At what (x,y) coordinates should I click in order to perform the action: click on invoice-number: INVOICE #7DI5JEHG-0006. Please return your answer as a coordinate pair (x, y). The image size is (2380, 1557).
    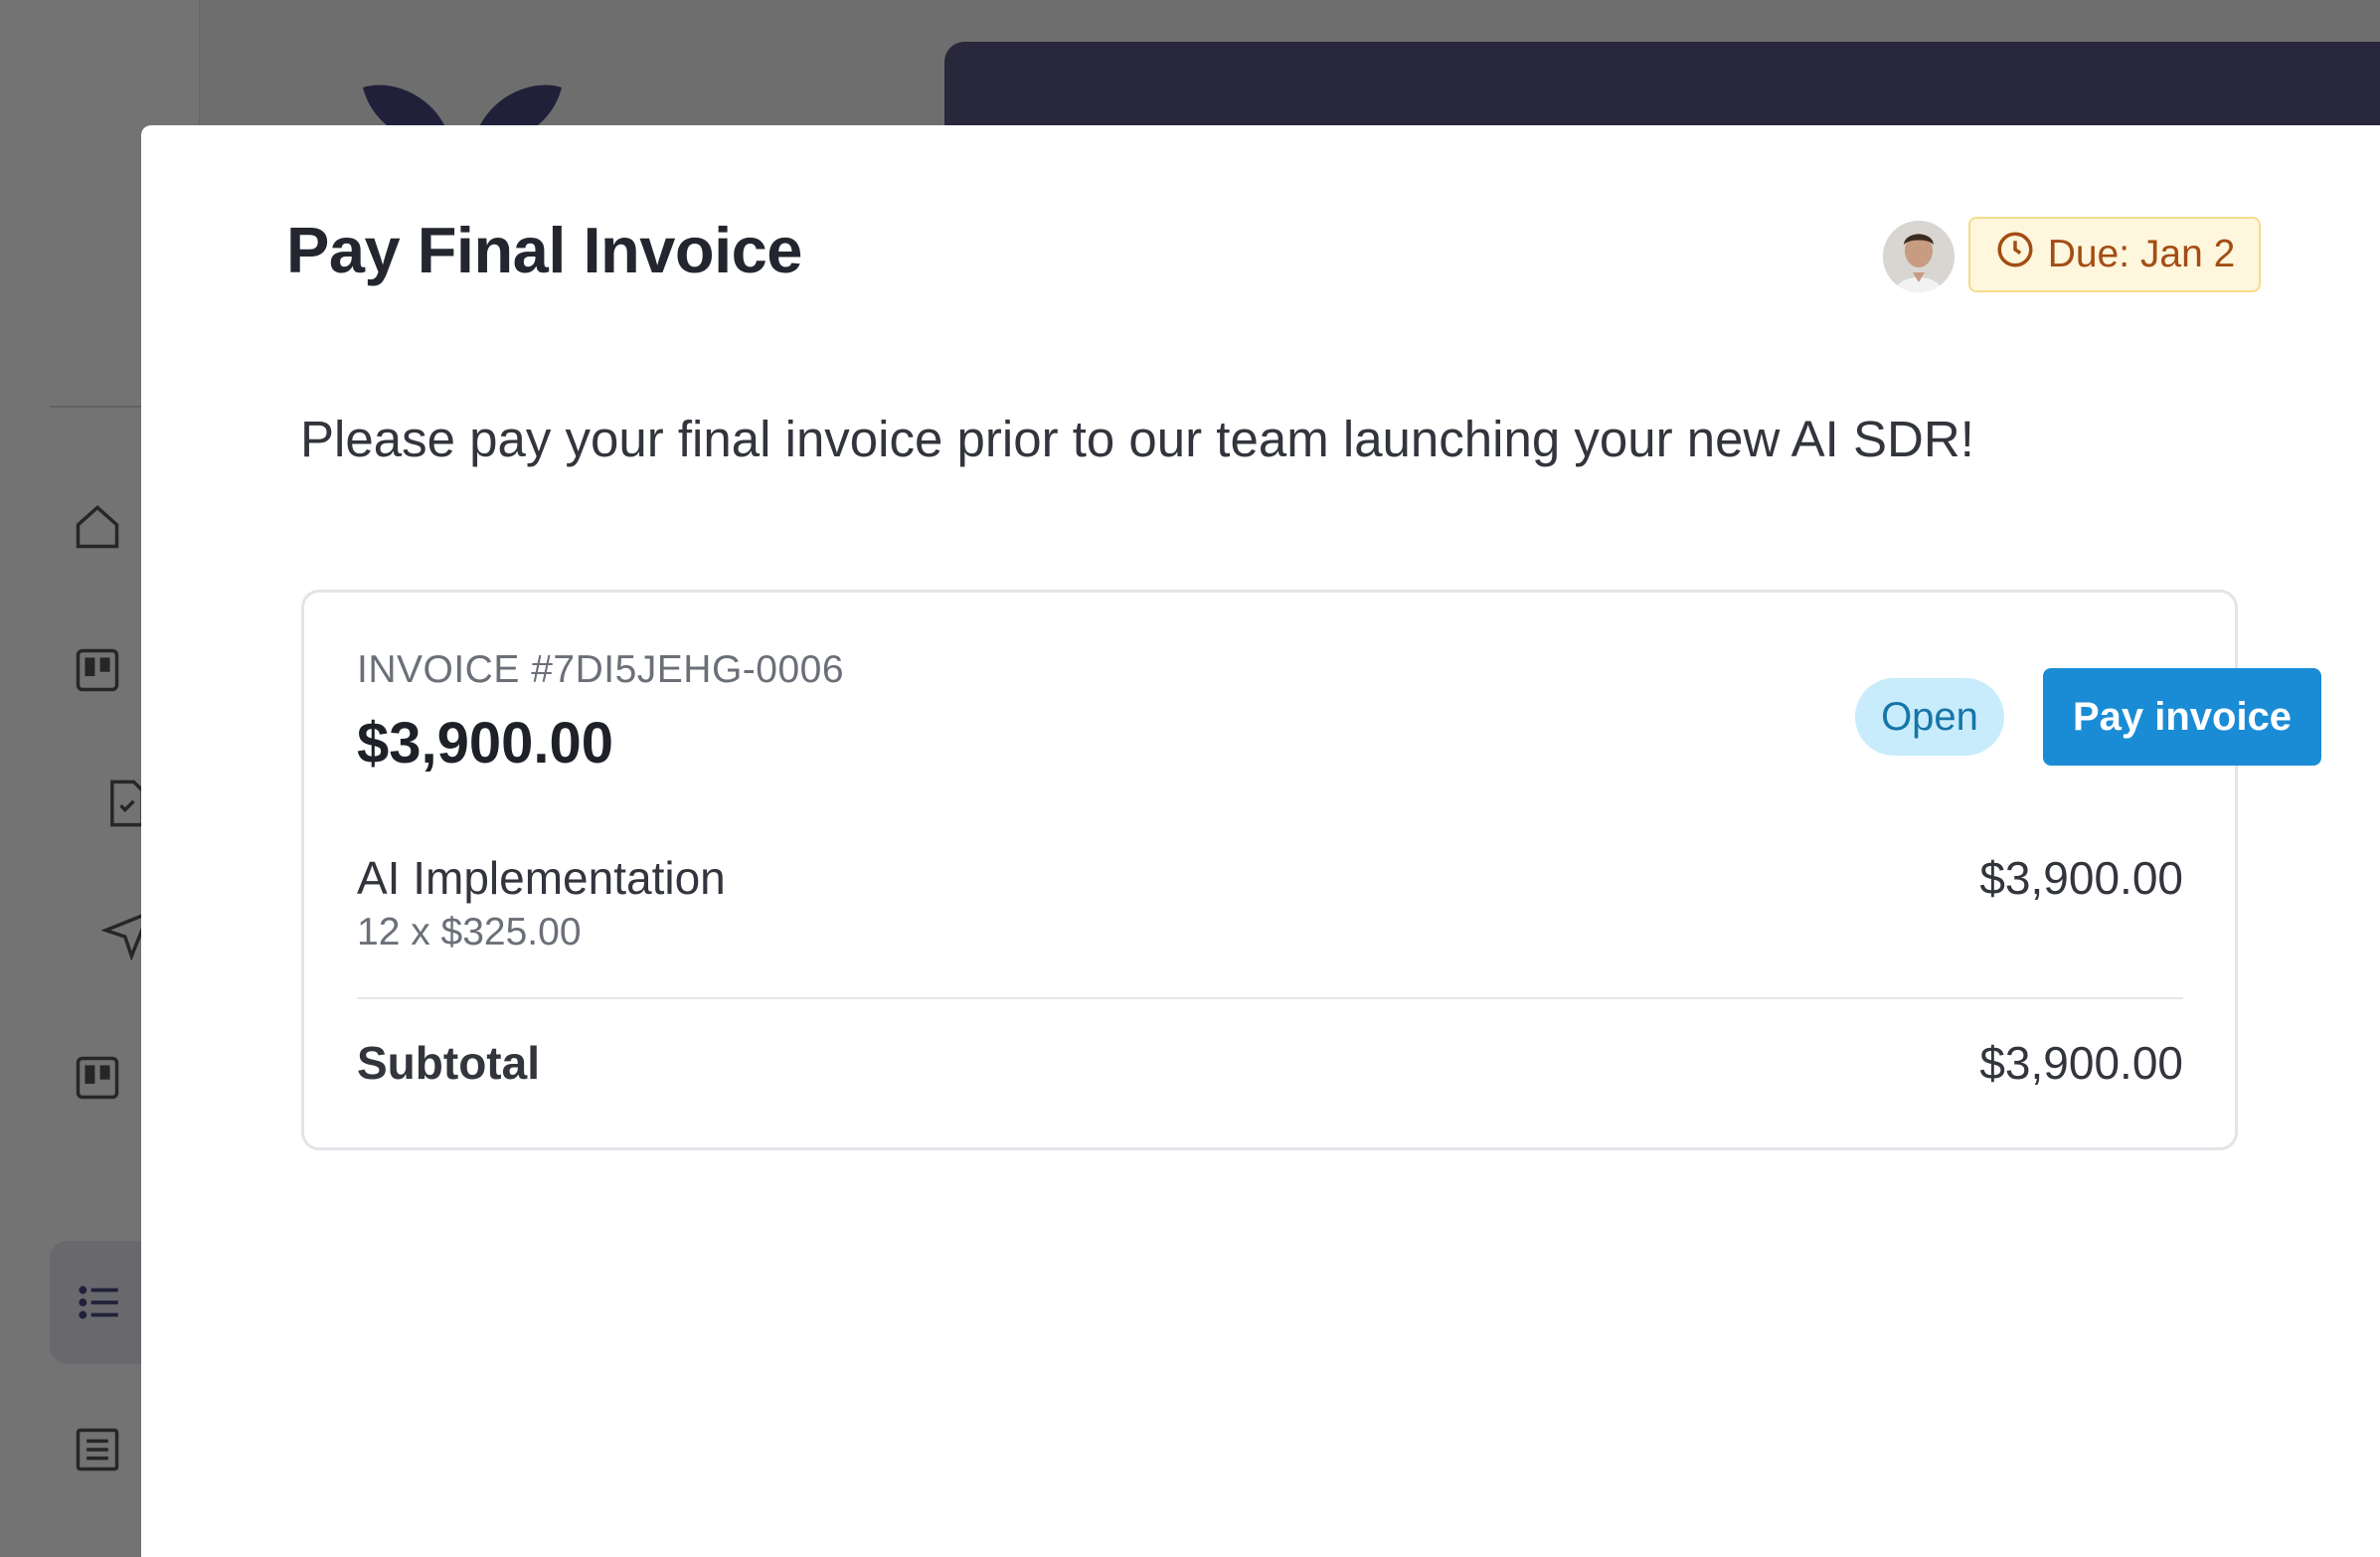
    Looking at the image, I should click on (601, 669).